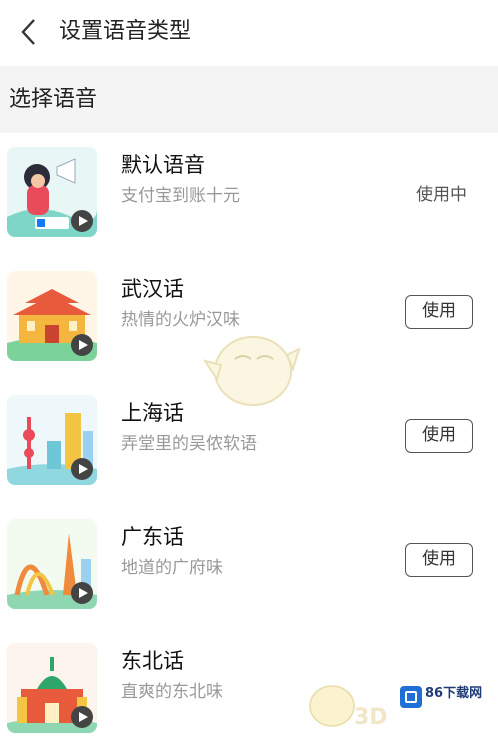 This screenshot has height=753, width=498. Describe the element at coordinates (152, 289) in the screenshot. I see `voice-name: 武汉话` at that location.